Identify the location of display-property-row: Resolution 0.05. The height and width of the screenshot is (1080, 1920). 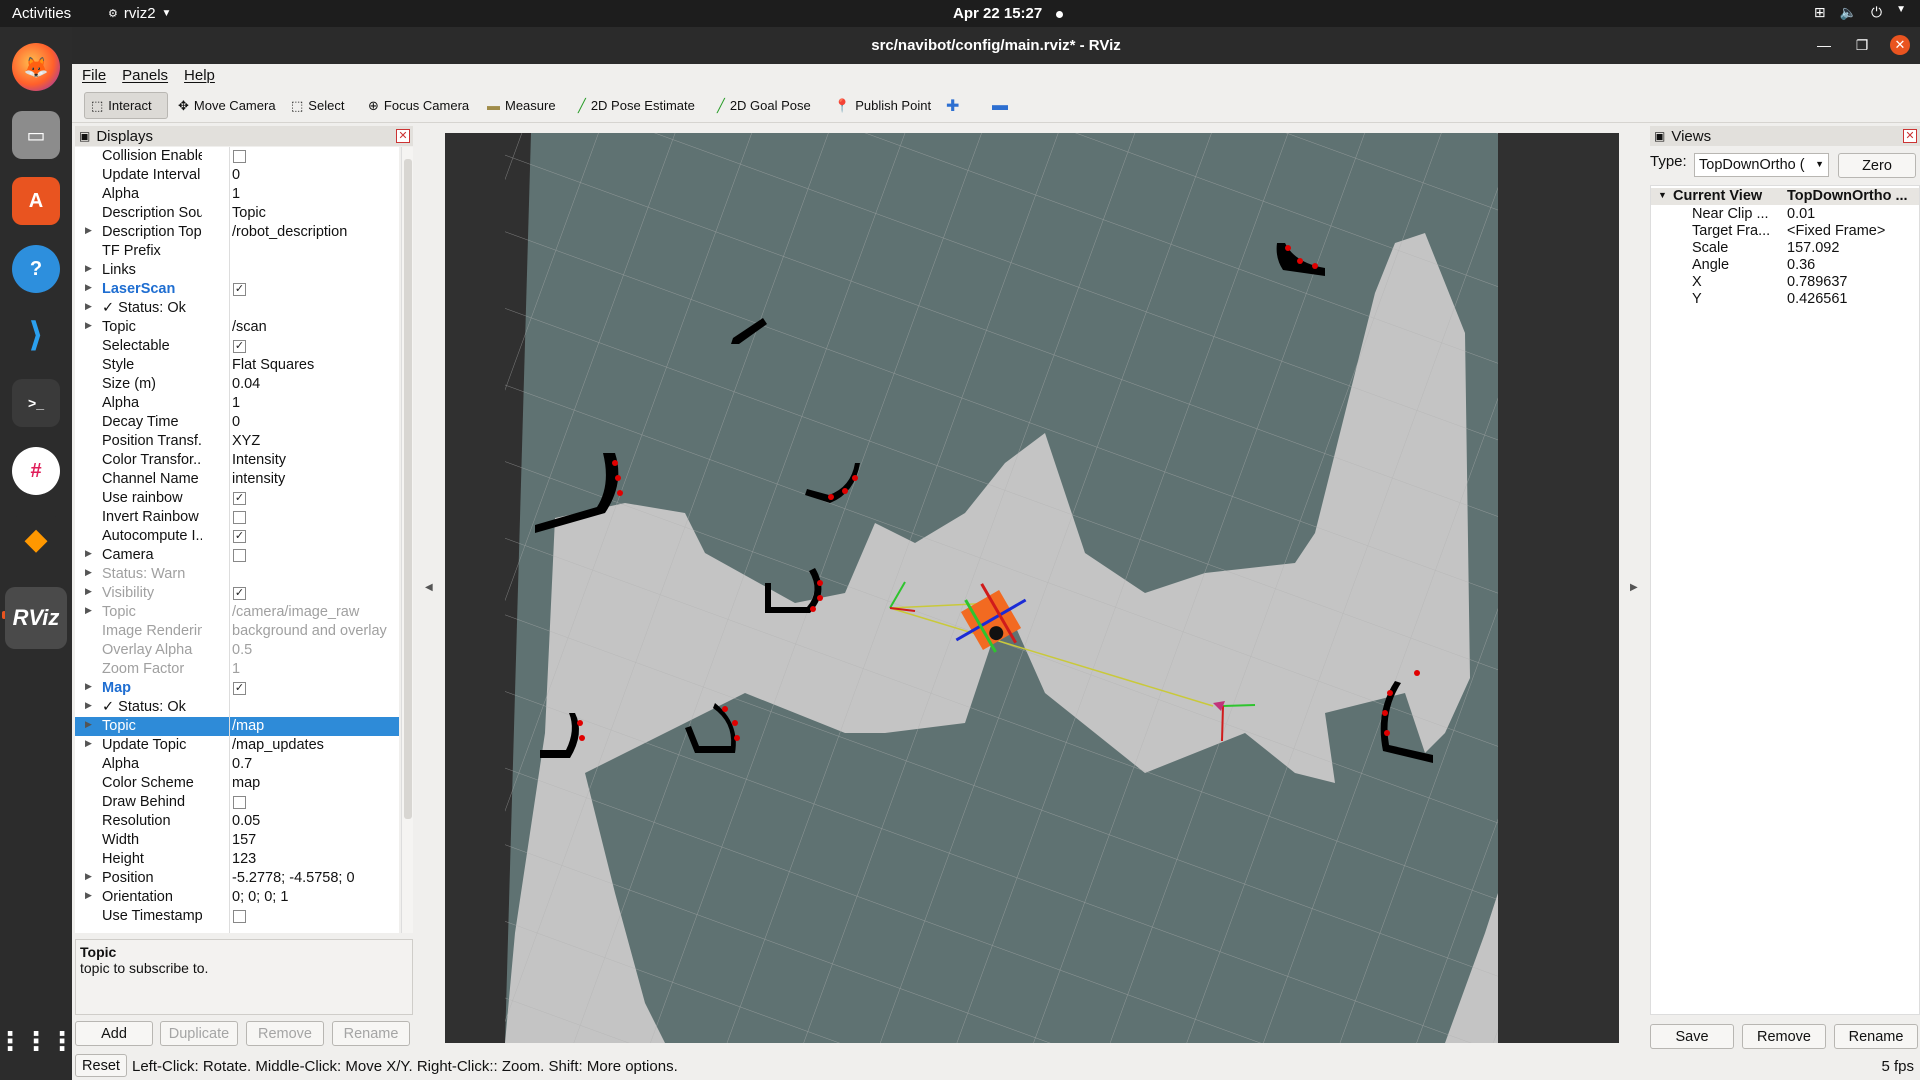
(237, 821).